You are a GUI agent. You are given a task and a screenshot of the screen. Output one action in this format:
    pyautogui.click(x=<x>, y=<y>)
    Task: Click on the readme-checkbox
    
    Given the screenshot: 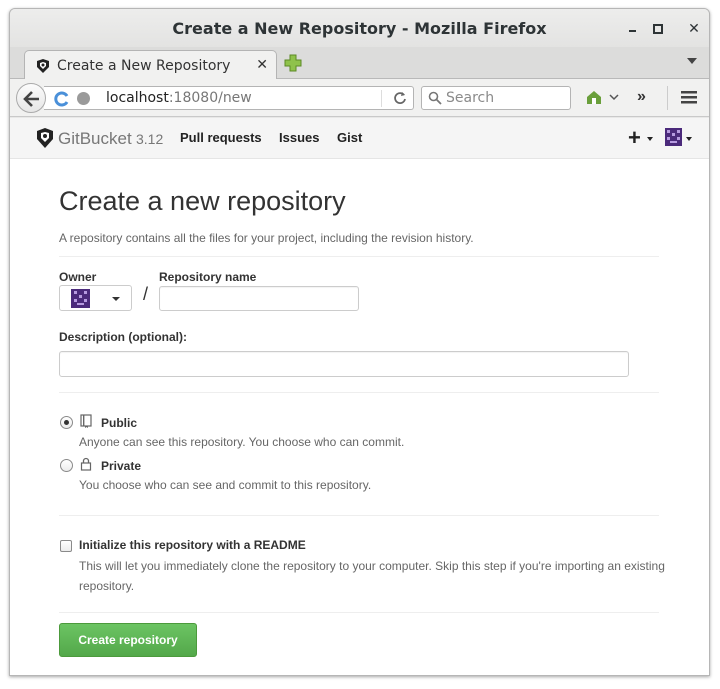 What is the action you would take?
    pyautogui.click(x=66, y=546)
    